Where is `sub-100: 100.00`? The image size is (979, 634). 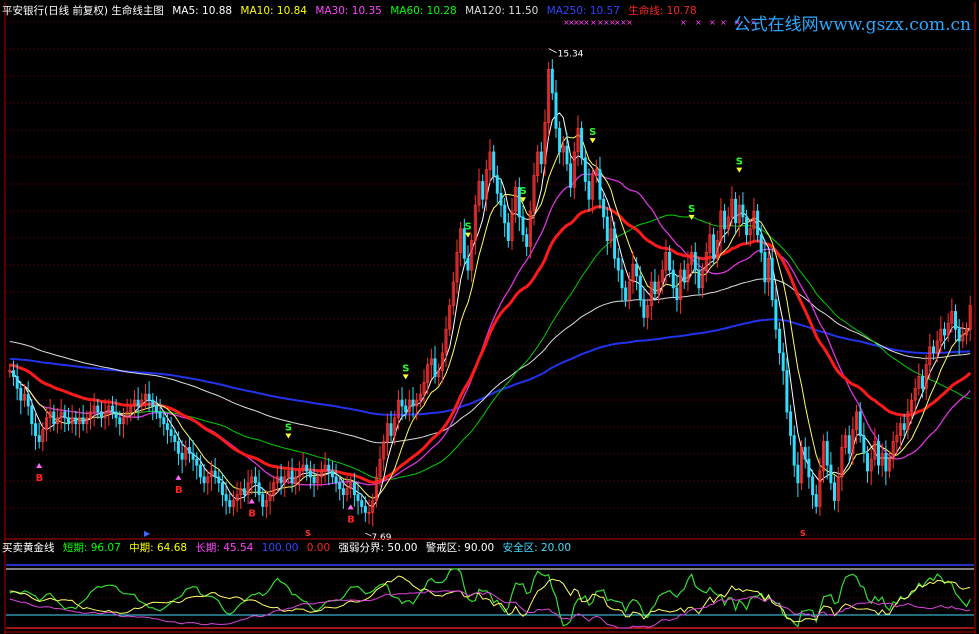 sub-100: 100.00 is located at coordinates (280, 548).